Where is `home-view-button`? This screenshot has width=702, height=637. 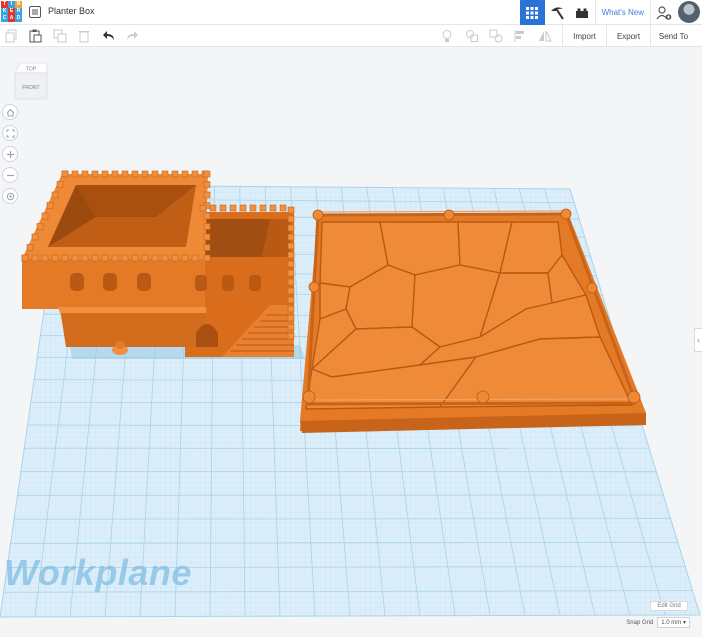
home-view-button is located at coordinates (10, 112).